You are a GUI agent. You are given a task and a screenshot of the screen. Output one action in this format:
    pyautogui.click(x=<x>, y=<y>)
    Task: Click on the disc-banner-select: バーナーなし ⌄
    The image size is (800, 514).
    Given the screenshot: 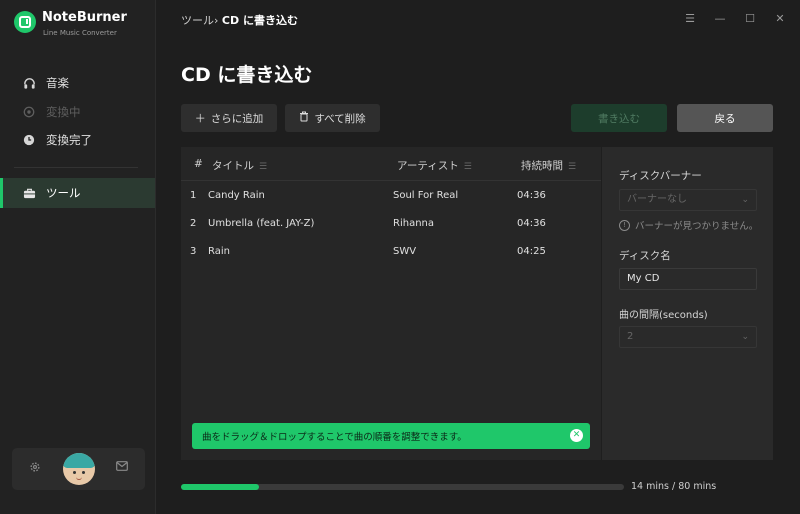 What is the action you would take?
    pyautogui.click(x=688, y=200)
    